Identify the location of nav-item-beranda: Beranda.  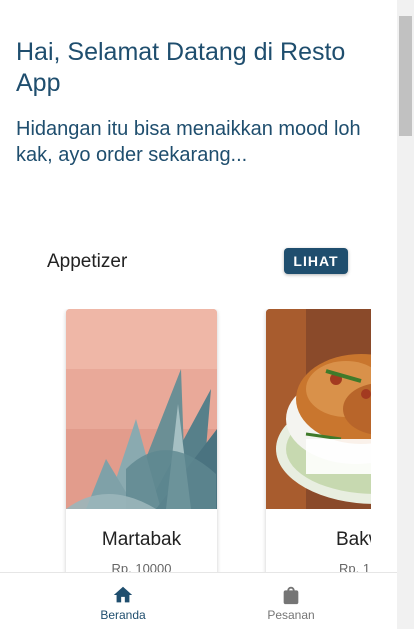
(123, 601).